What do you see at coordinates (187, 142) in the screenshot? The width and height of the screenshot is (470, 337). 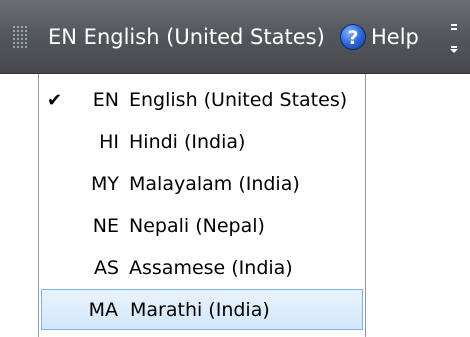 I see `language-name: Hindi (India)` at bounding box center [187, 142].